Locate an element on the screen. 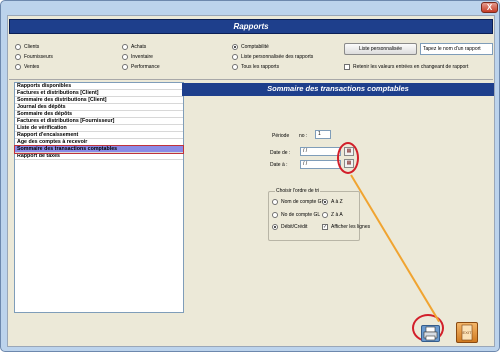  sort-a-z: A à Z is located at coordinates (332, 202).